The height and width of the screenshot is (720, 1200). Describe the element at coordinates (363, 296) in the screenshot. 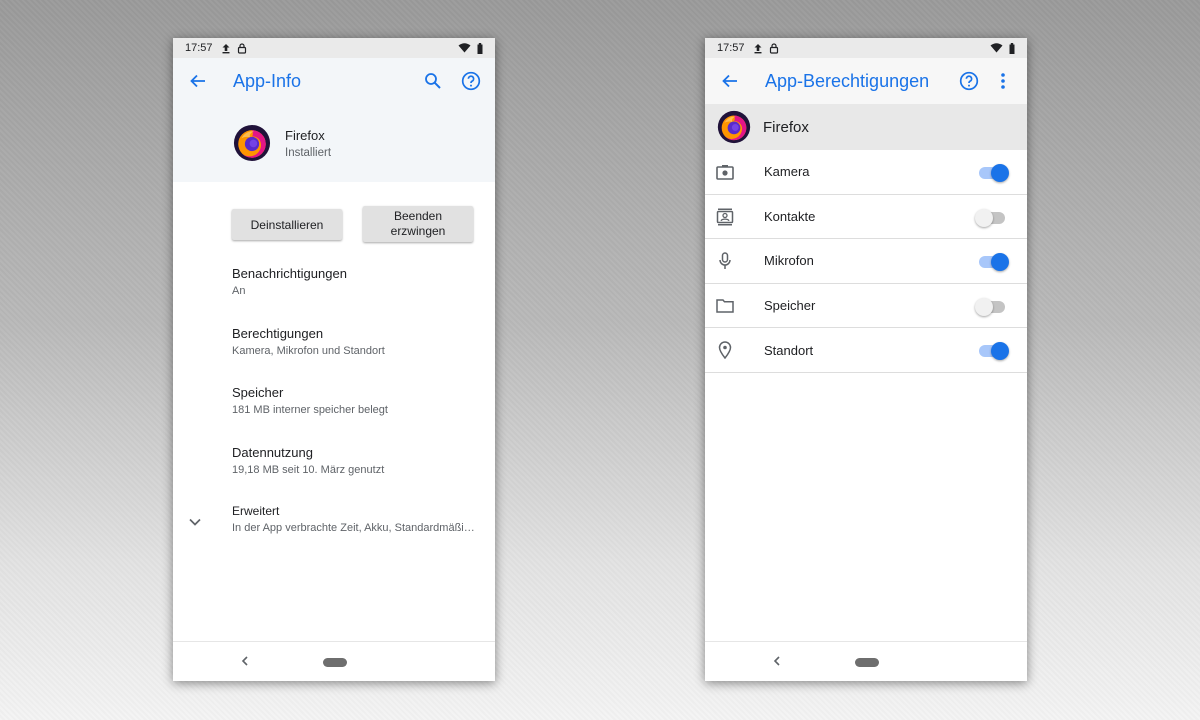

I see `list-item-notifications: Benachrichtigungen An` at that location.